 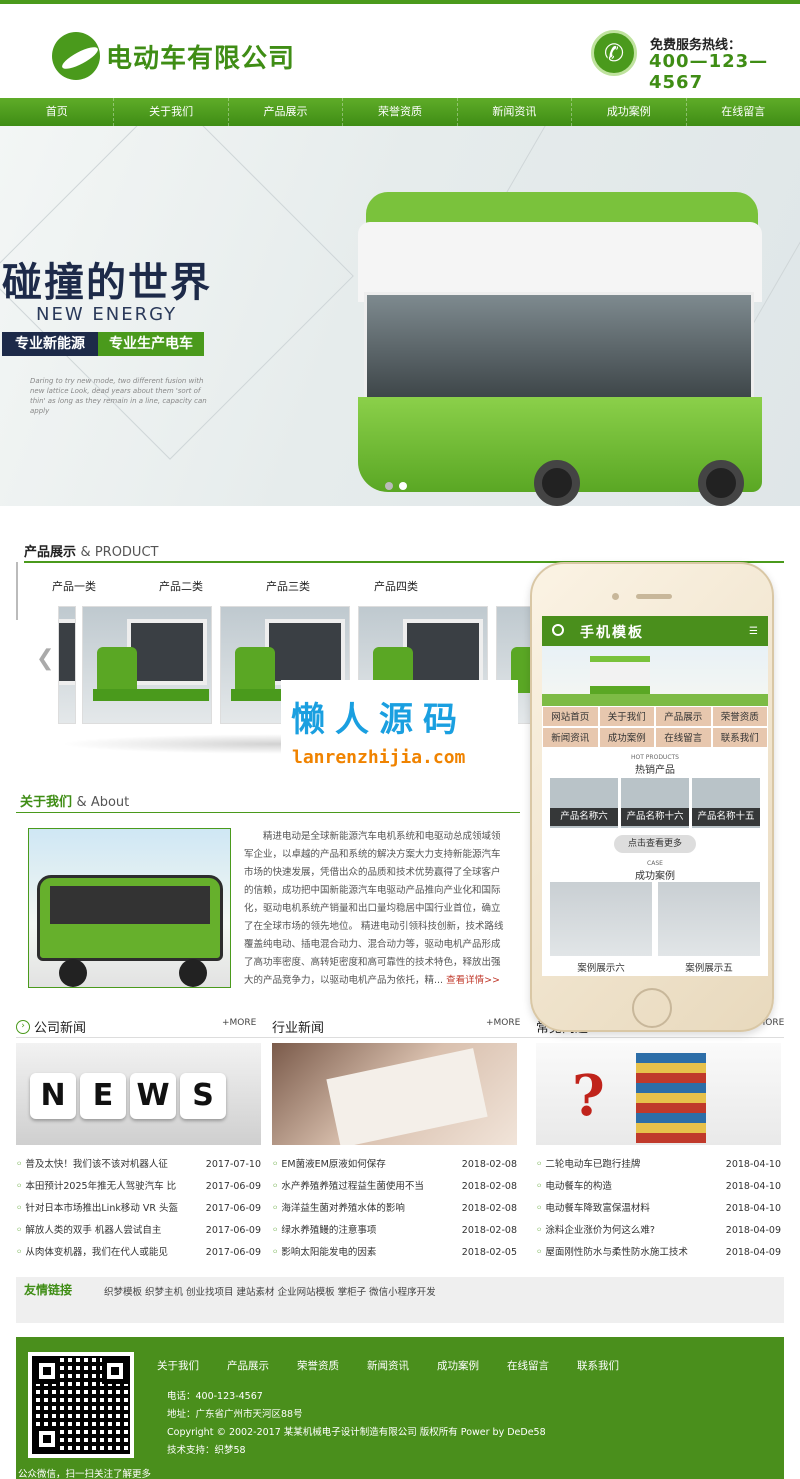 I want to click on news-block-n: N, so click(x=53, y=1096).